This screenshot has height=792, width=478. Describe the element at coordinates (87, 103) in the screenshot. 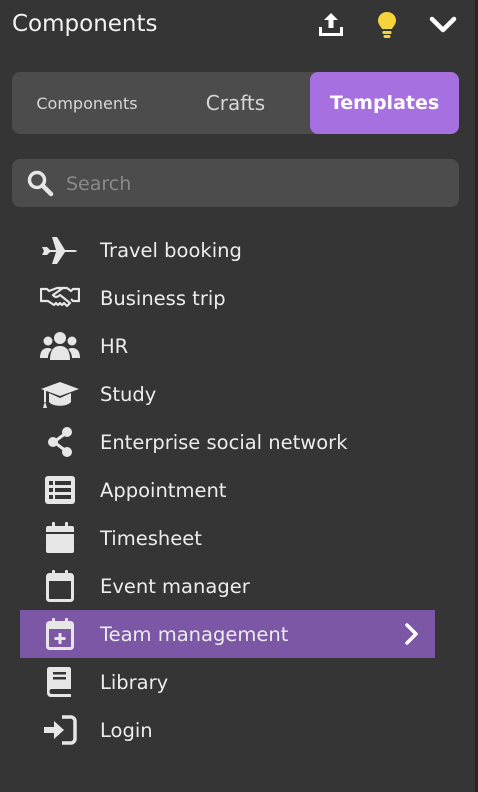

I see `tab-components: Components` at that location.